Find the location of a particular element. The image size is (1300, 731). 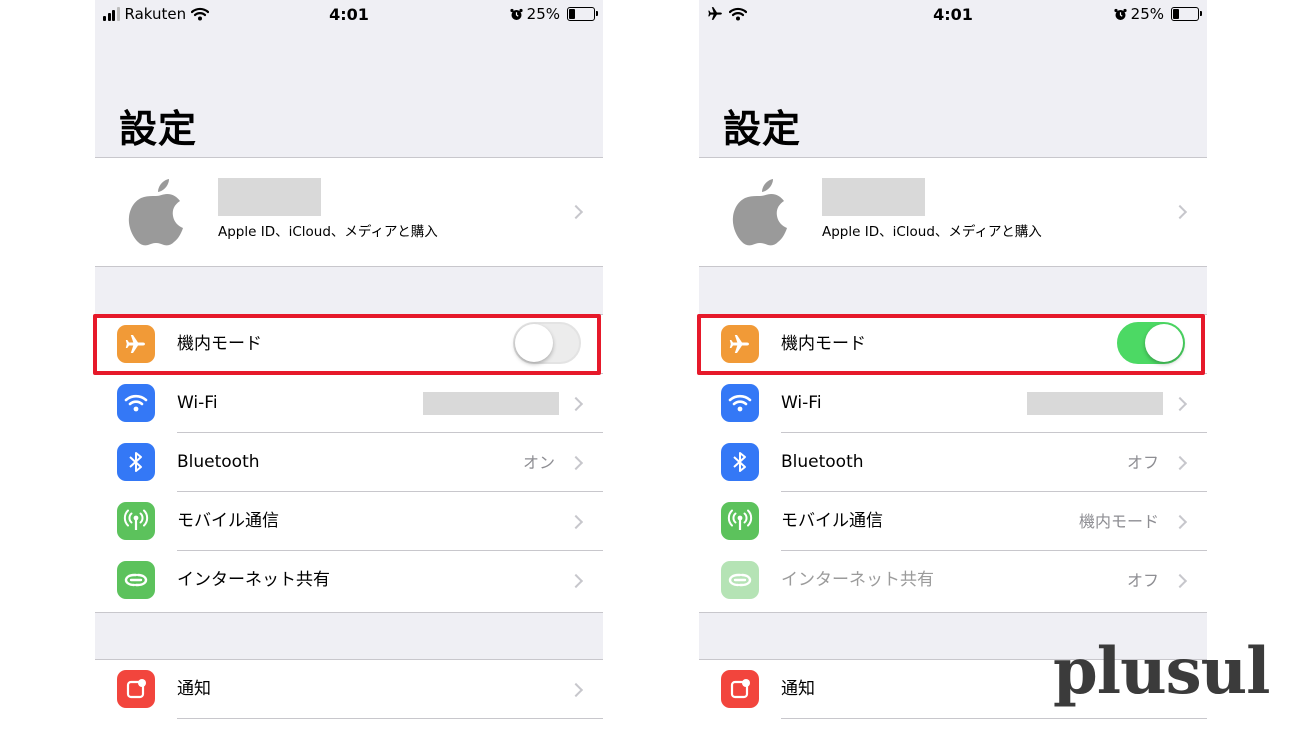

row-value: オン is located at coordinates (538, 462).